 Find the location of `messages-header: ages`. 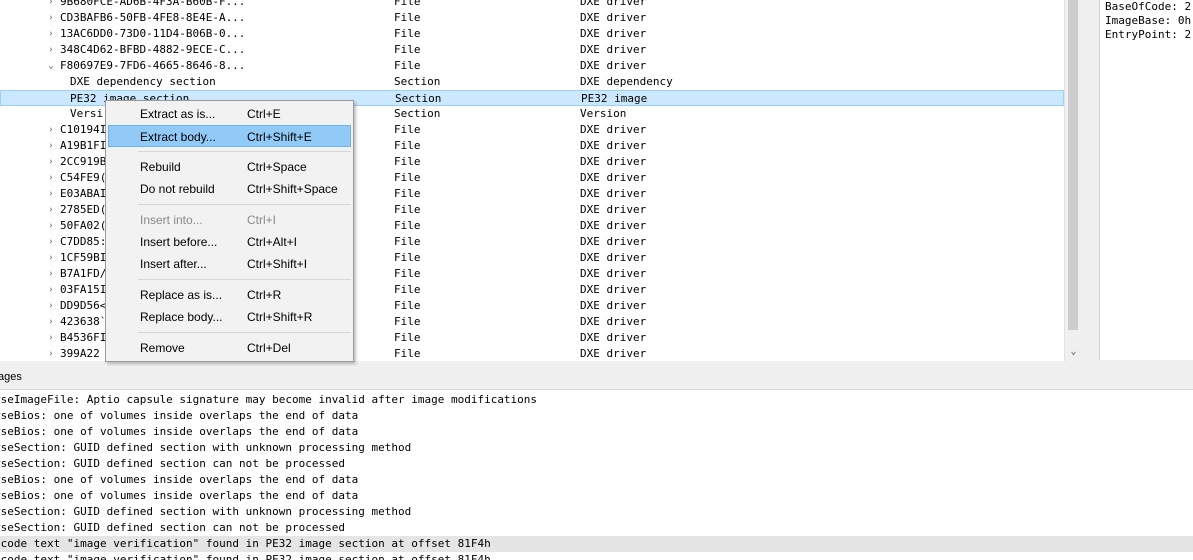

messages-header: ages is located at coordinates (596, 377).